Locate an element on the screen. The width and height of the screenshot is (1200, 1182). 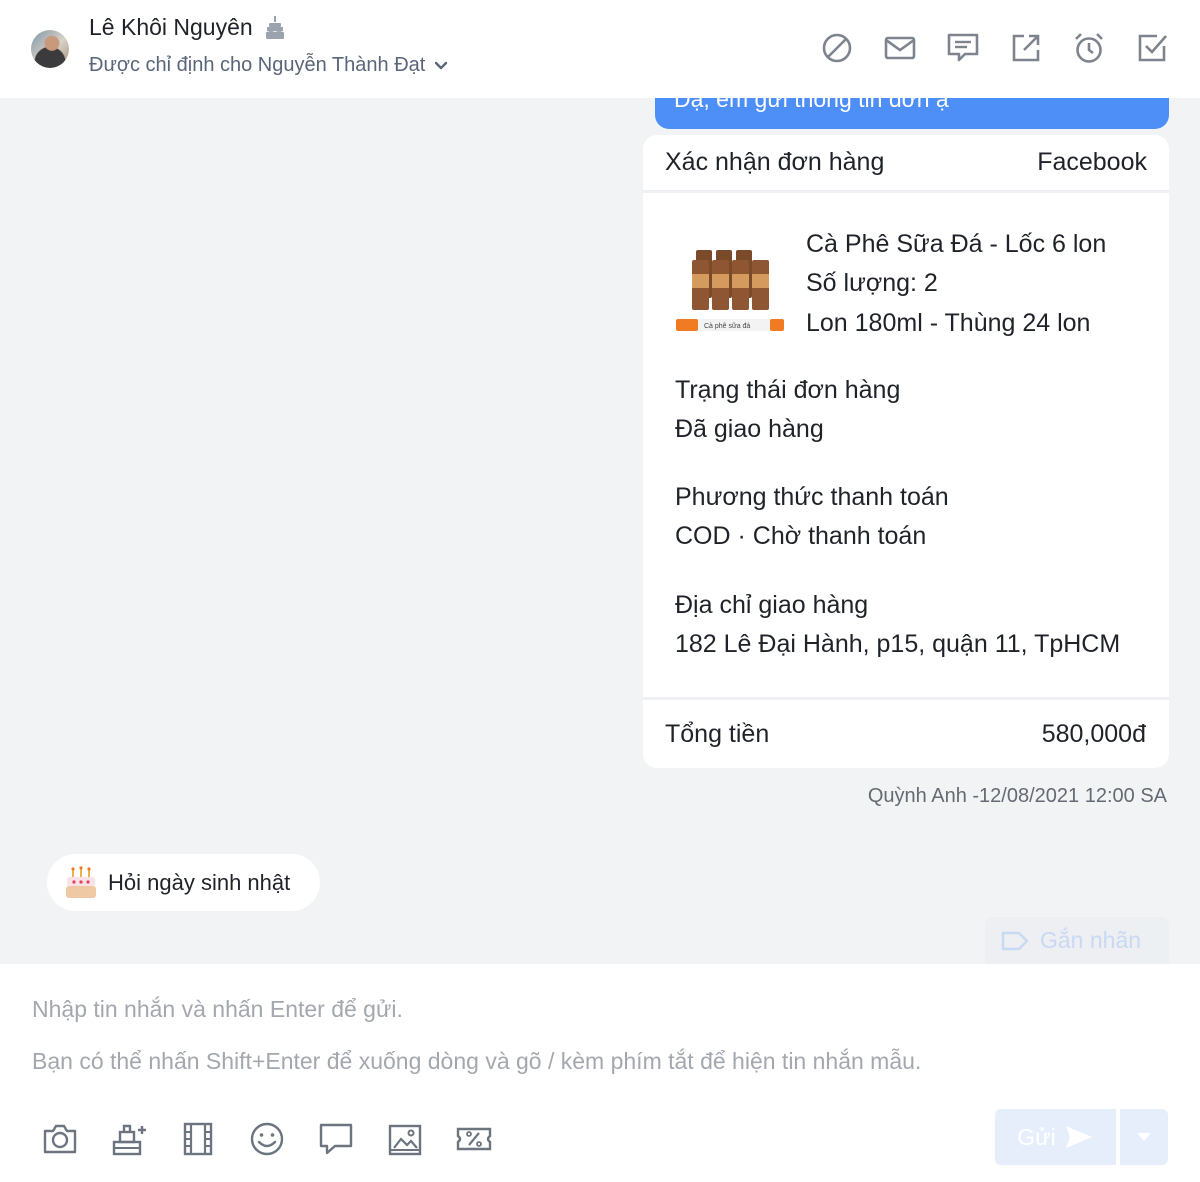
alarm-icon is located at coordinates (1089, 48).